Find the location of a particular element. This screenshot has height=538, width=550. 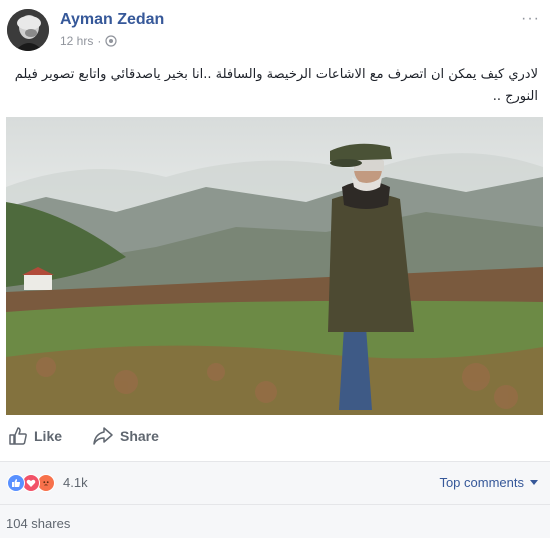

author-name: Ayman Zedan is located at coordinates (112, 20).